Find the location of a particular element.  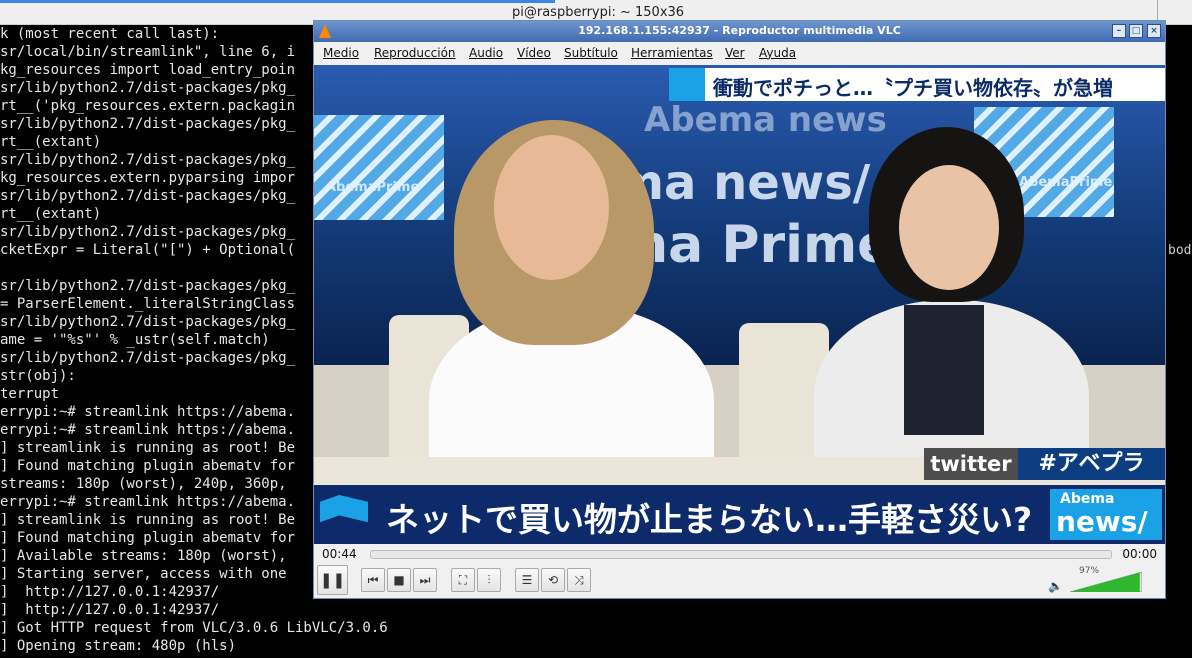

abema-news-logo: Abema news/ is located at coordinates (1106, 514).